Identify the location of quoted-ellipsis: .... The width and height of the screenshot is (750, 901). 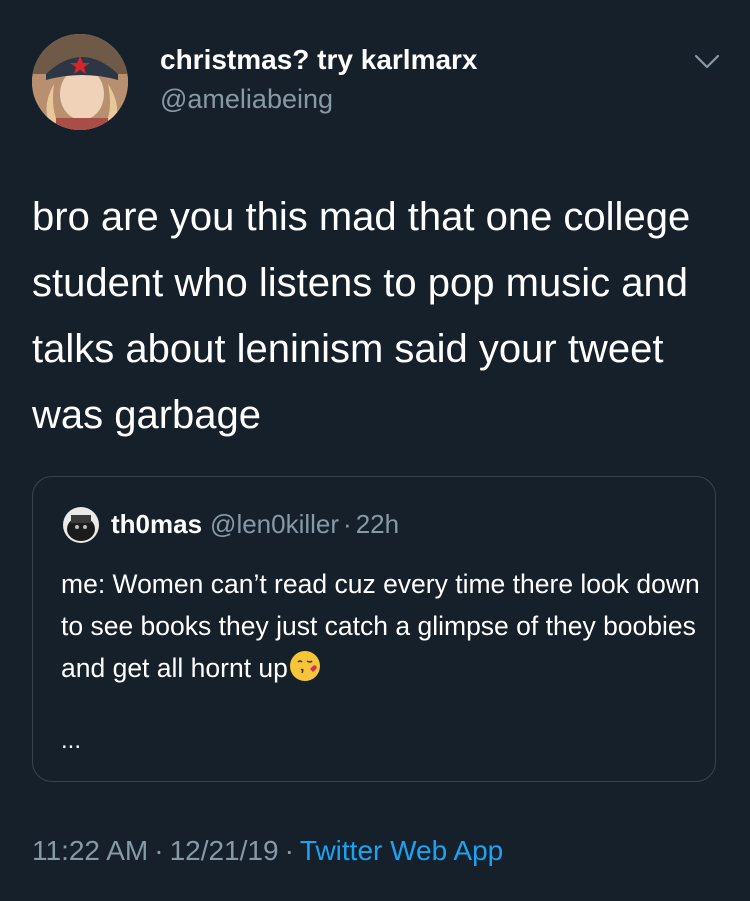
(71, 740).